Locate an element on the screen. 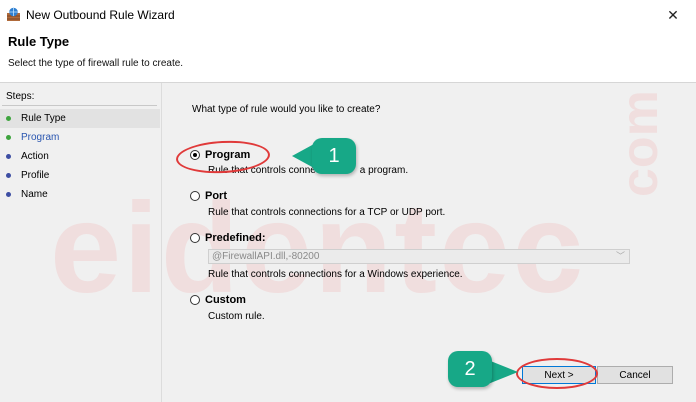  custom-description: Custom rule. is located at coordinates (236, 316).